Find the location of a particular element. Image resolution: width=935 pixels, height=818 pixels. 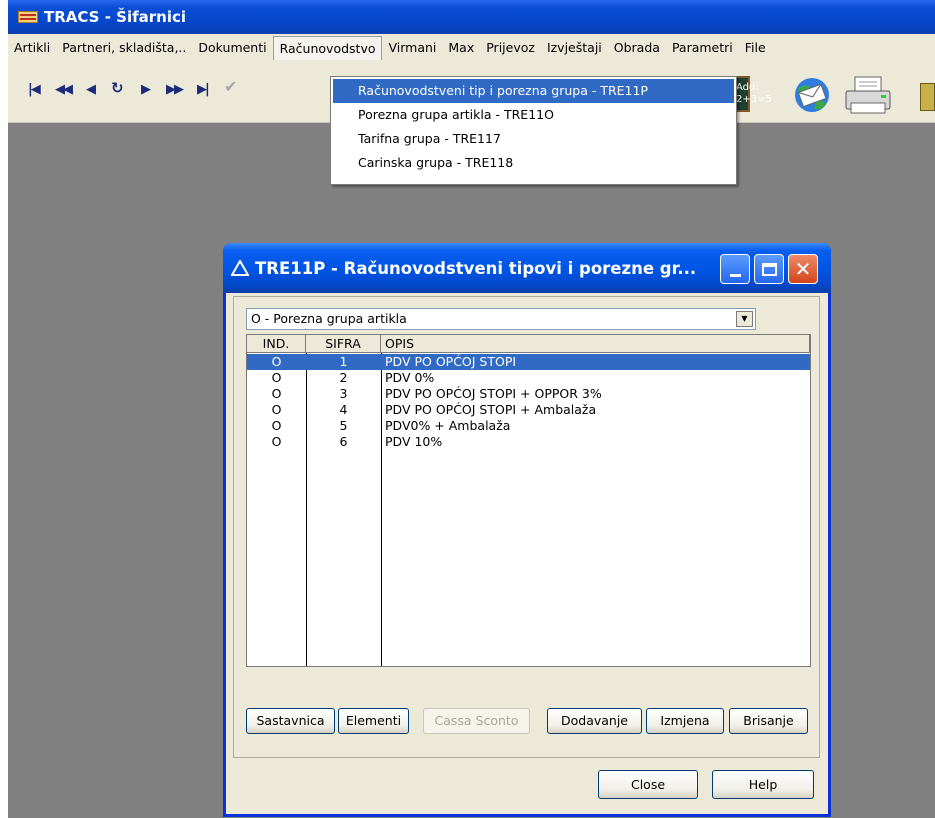

cell-sifra: 6 is located at coordinates (343, 441).